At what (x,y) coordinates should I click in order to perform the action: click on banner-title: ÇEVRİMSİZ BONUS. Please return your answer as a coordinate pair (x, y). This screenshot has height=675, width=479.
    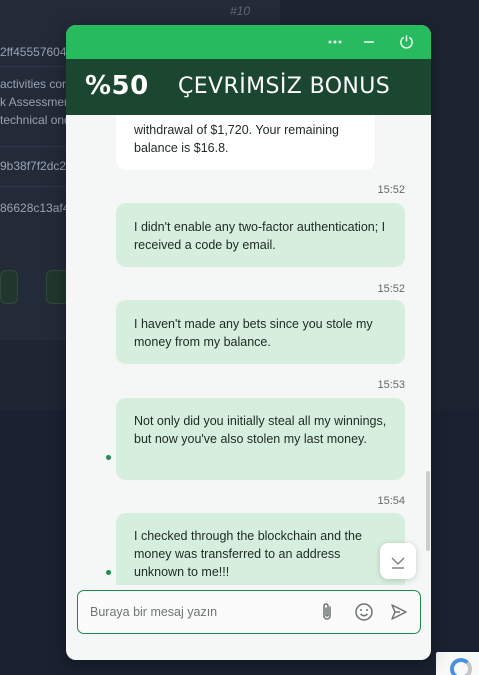
    Looking at the image, I should click on (284, 86).